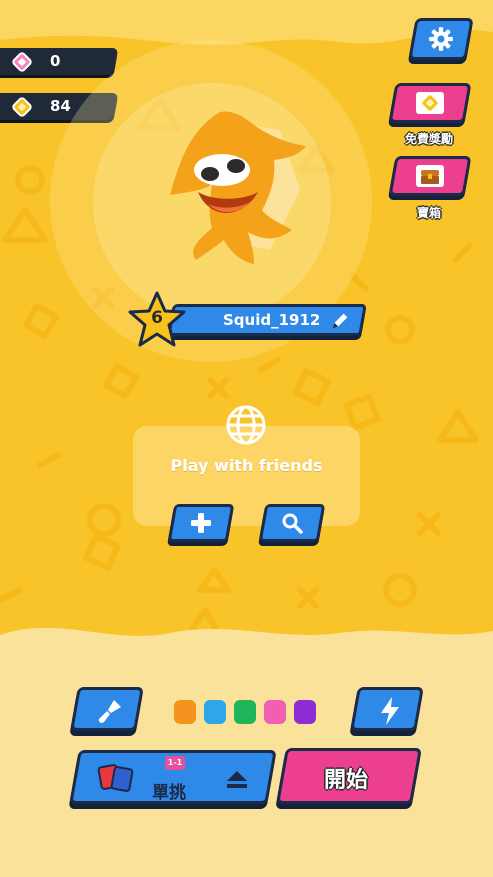 The width and height of the screenshot is (493, 877). I want to click on color-swatch-pink, so click(275, 712).